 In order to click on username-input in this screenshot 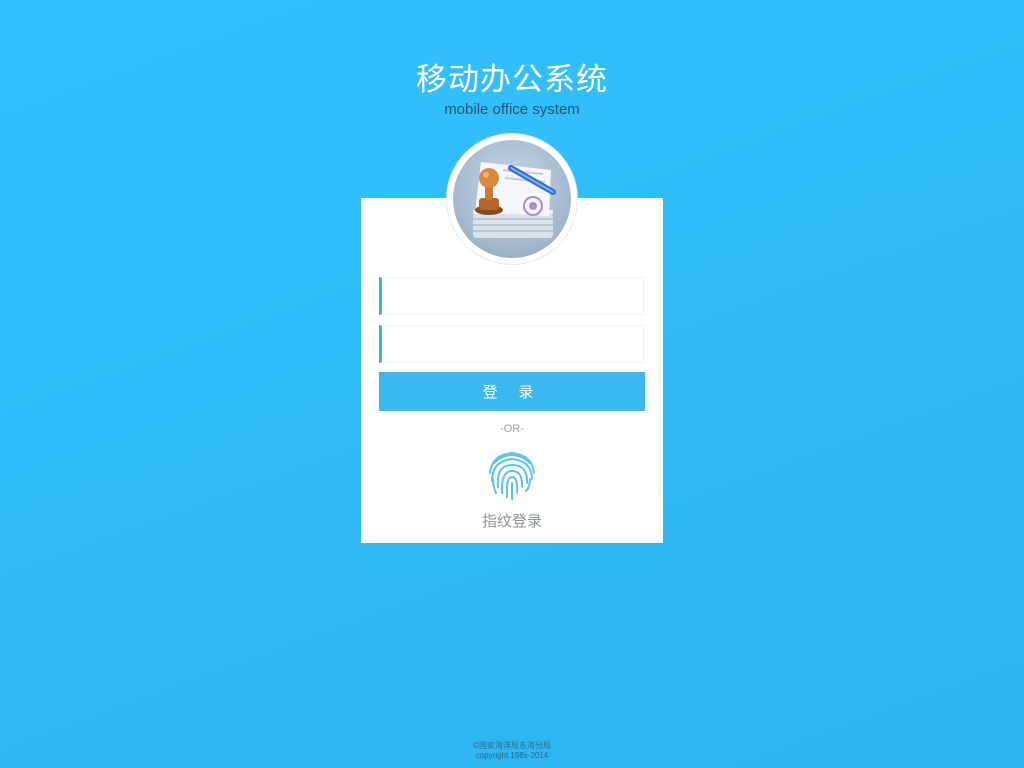, I will do `click(512, 296)`.